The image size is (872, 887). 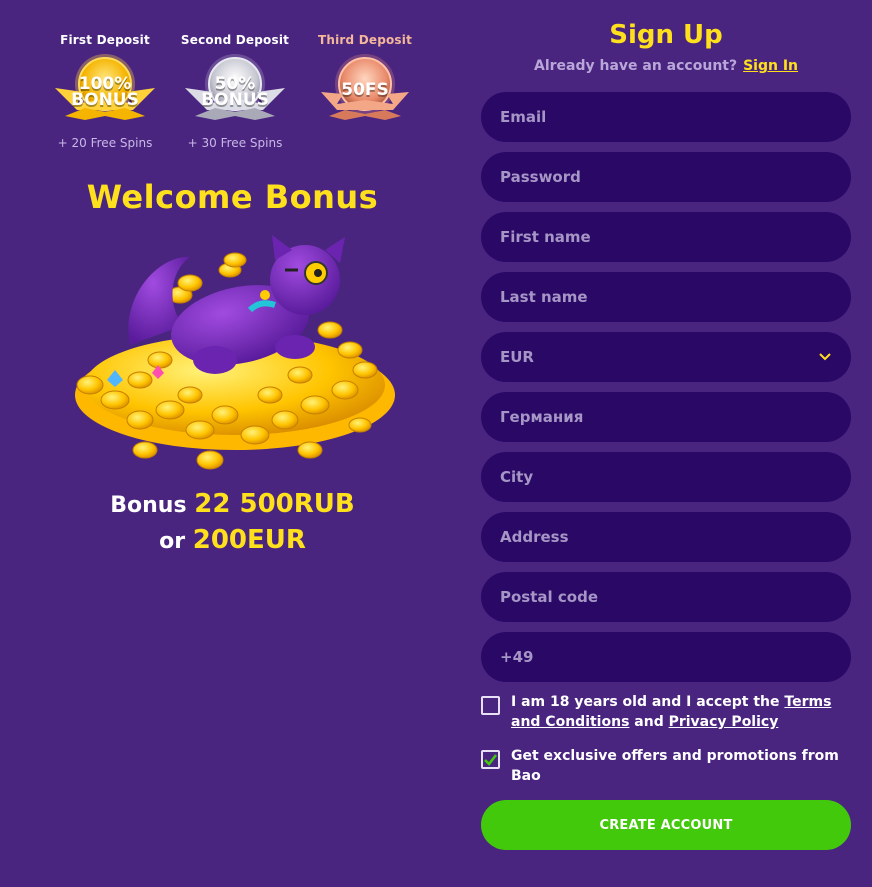 I want to click on bronze-coin-icon: 50FS, so click(x=365, y=90).